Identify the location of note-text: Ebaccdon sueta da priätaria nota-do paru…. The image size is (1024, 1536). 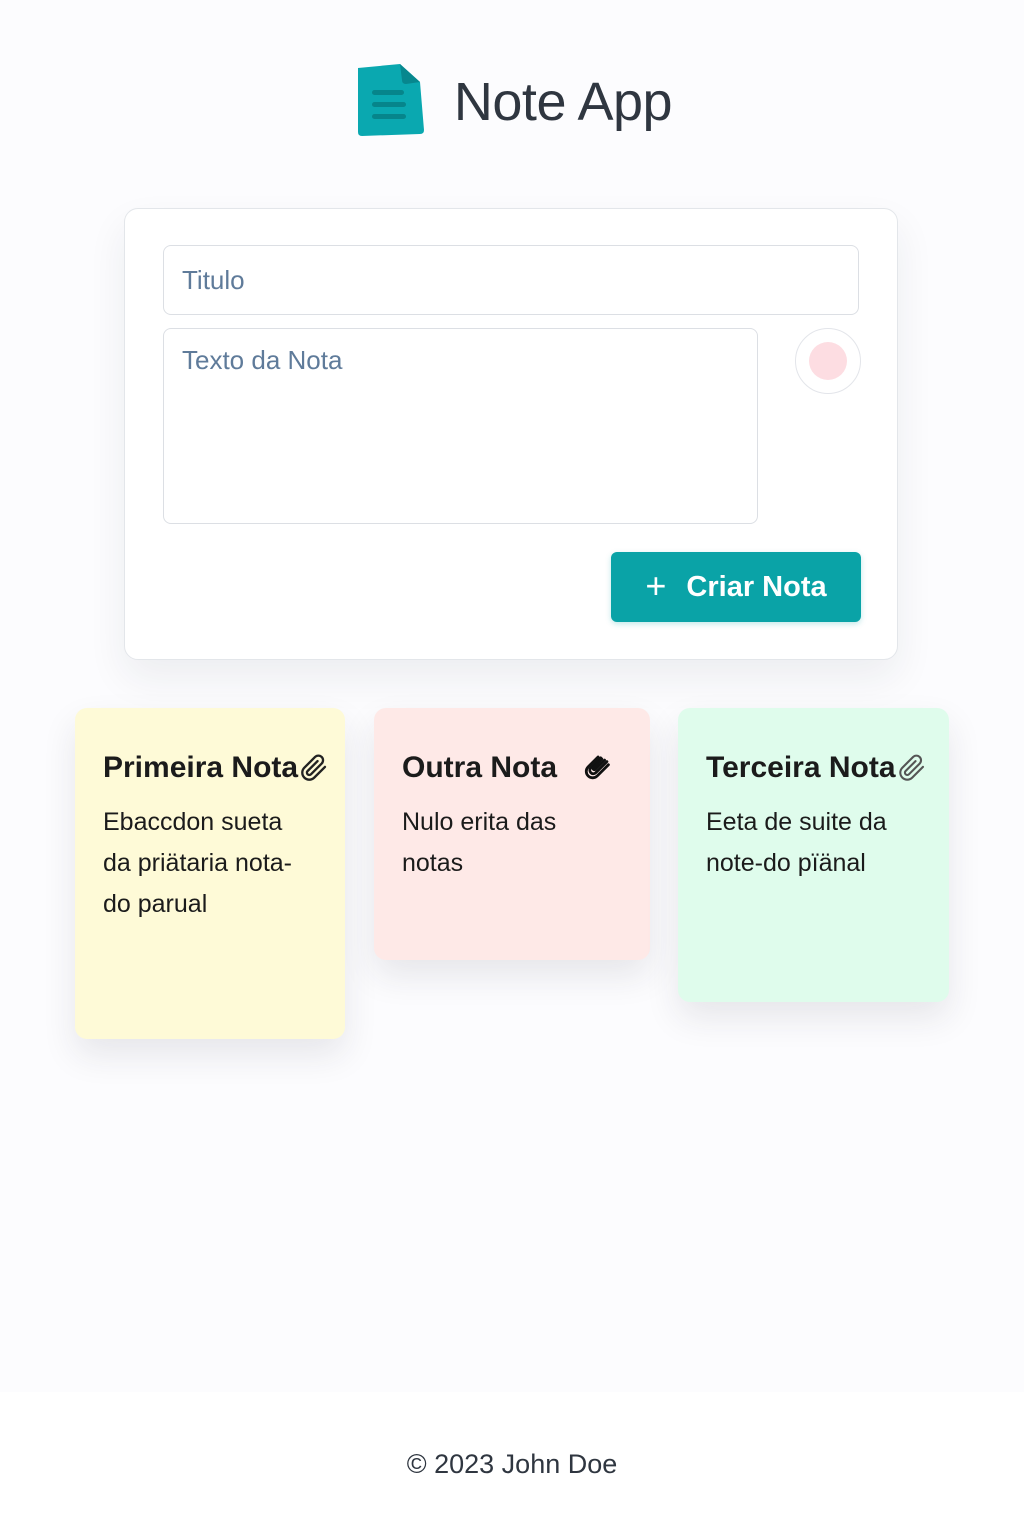
(198, 863).